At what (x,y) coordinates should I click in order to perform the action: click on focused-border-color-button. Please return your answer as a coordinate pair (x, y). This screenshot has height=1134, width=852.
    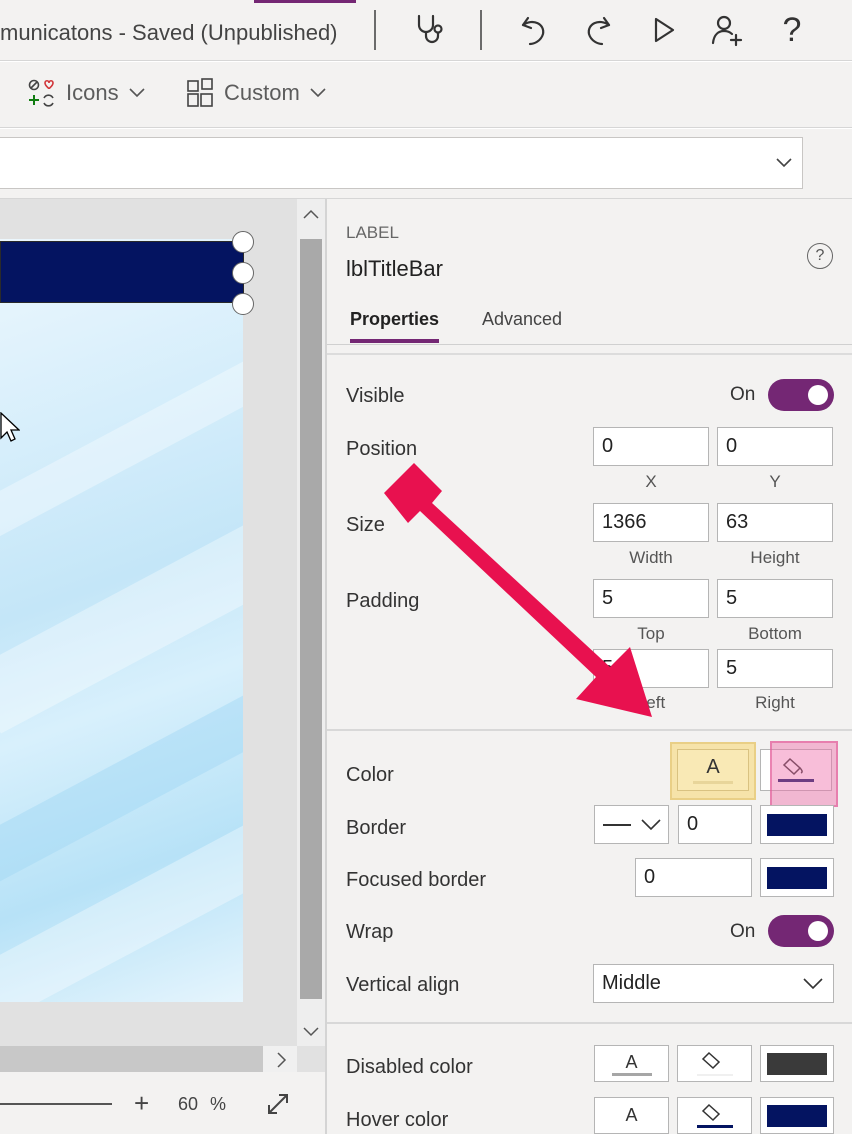
    Looking at the image, I should click on (797, 877).